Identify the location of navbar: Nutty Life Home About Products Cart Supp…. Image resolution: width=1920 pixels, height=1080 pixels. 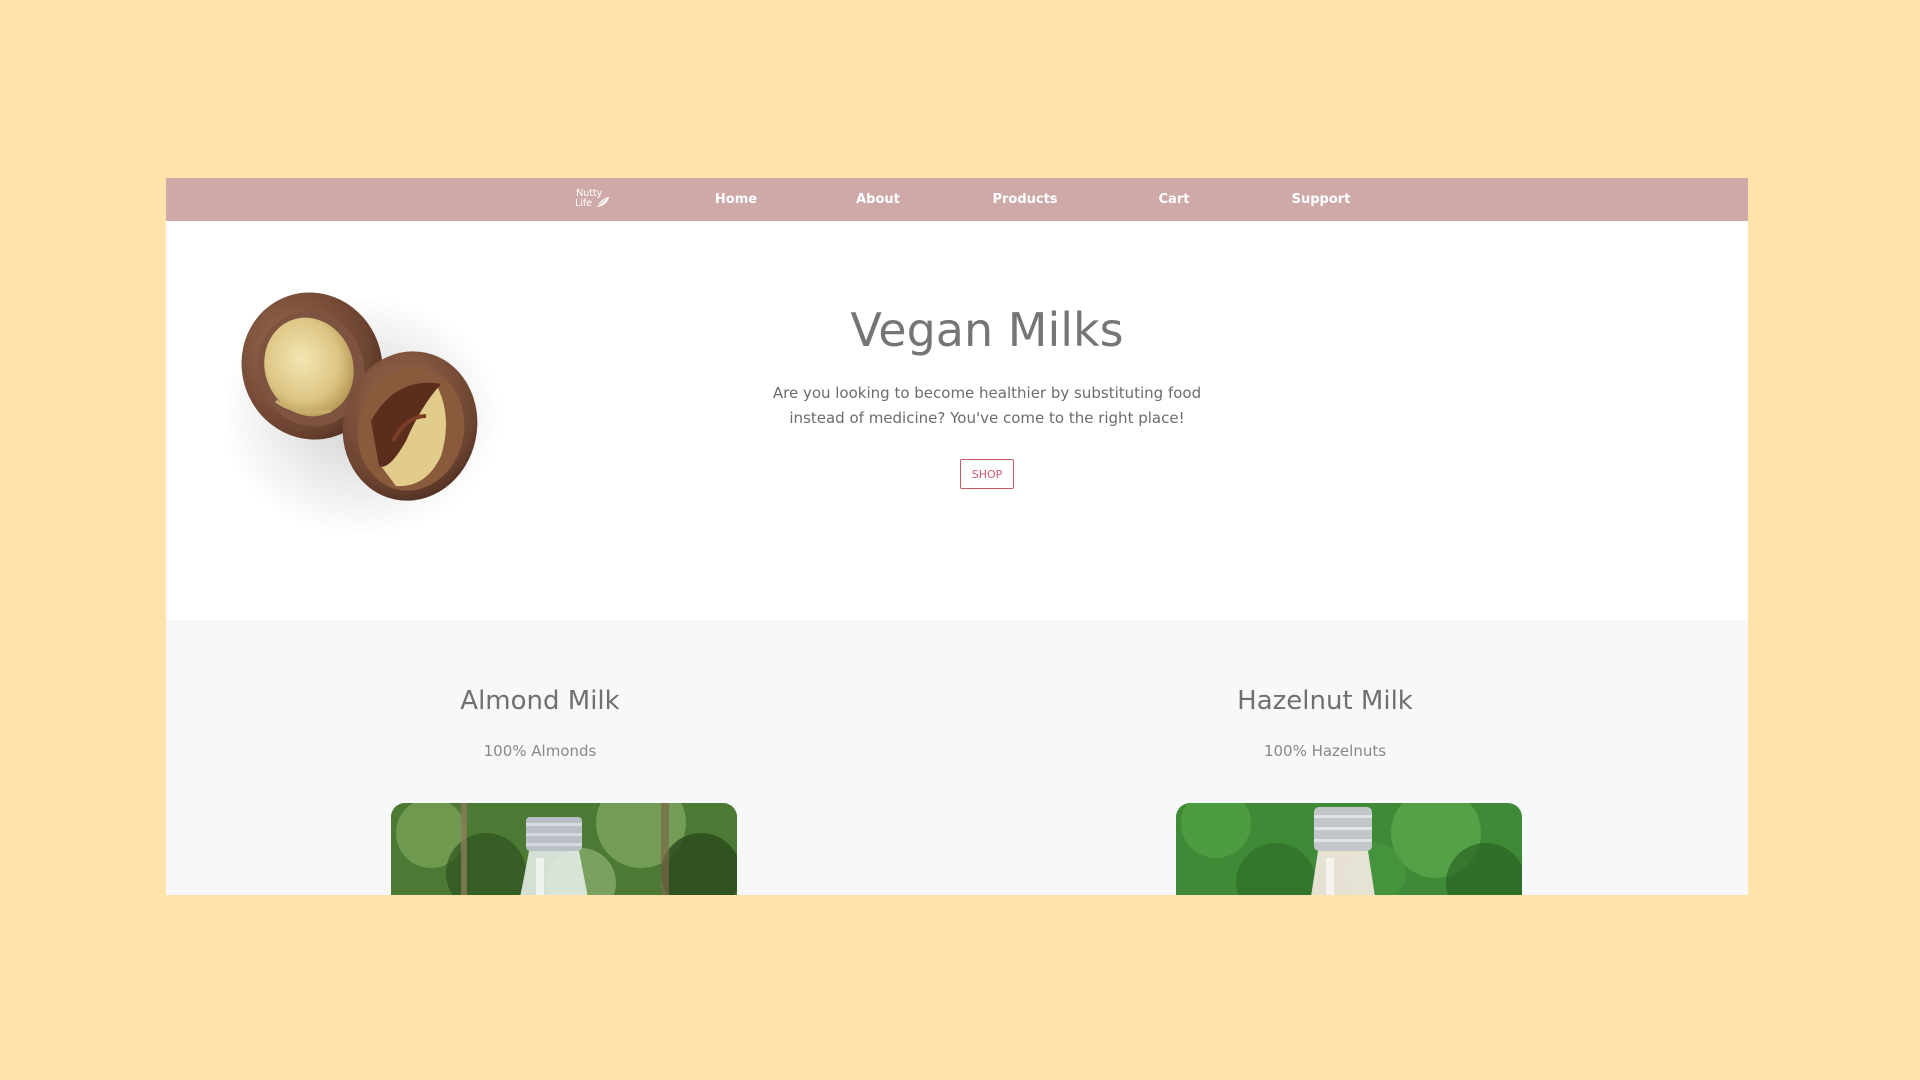
(957, 199).